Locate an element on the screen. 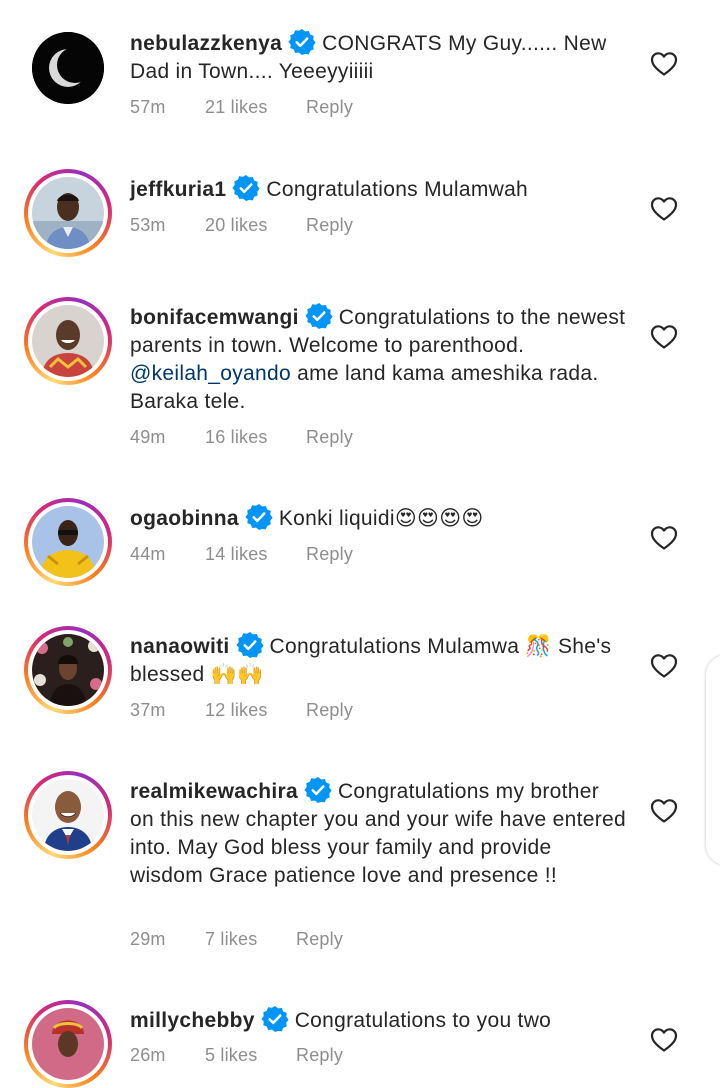 Image resolution: width=720 pixels, height=1088 pixels. username: jeffkuria1 is located at coordinates (178, 189).